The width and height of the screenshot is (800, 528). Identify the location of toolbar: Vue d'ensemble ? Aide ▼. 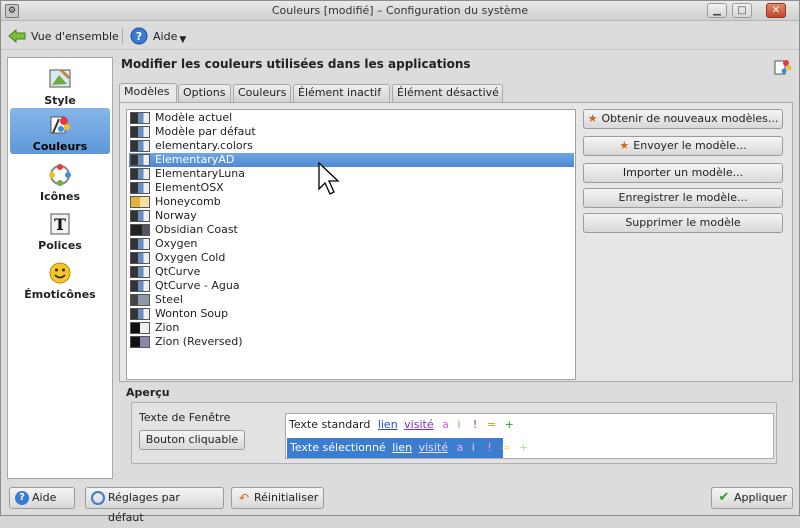
(400, 36).